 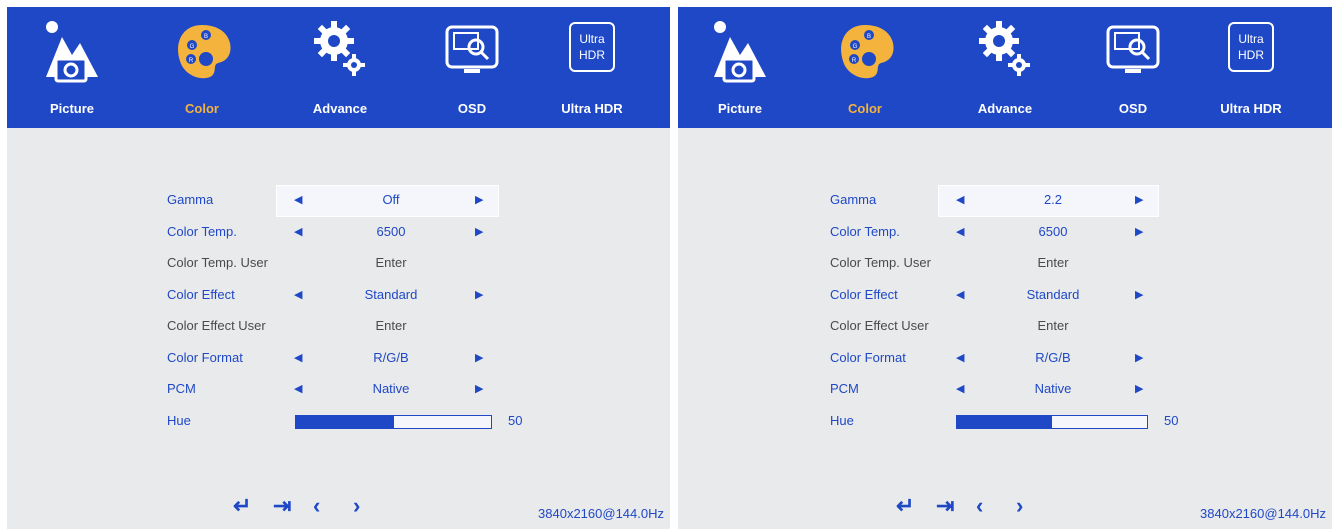 I want to click on palette-icon: B G R, so click(x=202, y=55).